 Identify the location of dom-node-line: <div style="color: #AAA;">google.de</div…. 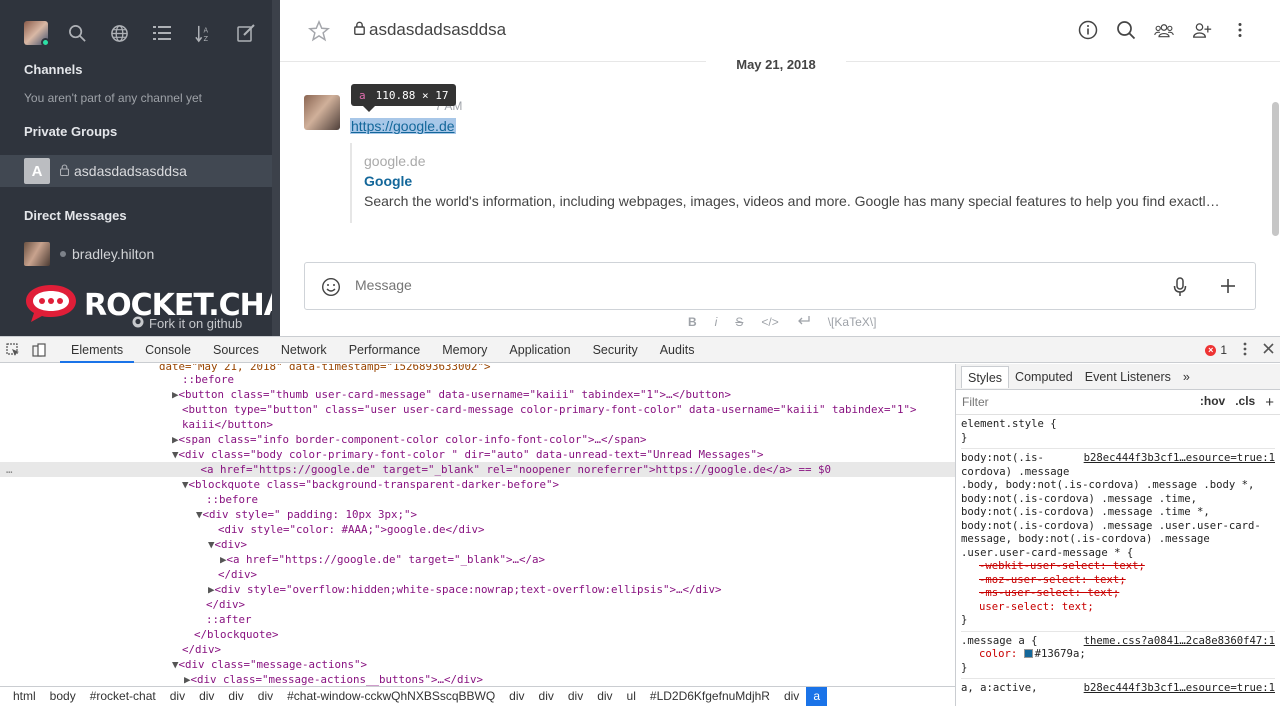
(477, 529).